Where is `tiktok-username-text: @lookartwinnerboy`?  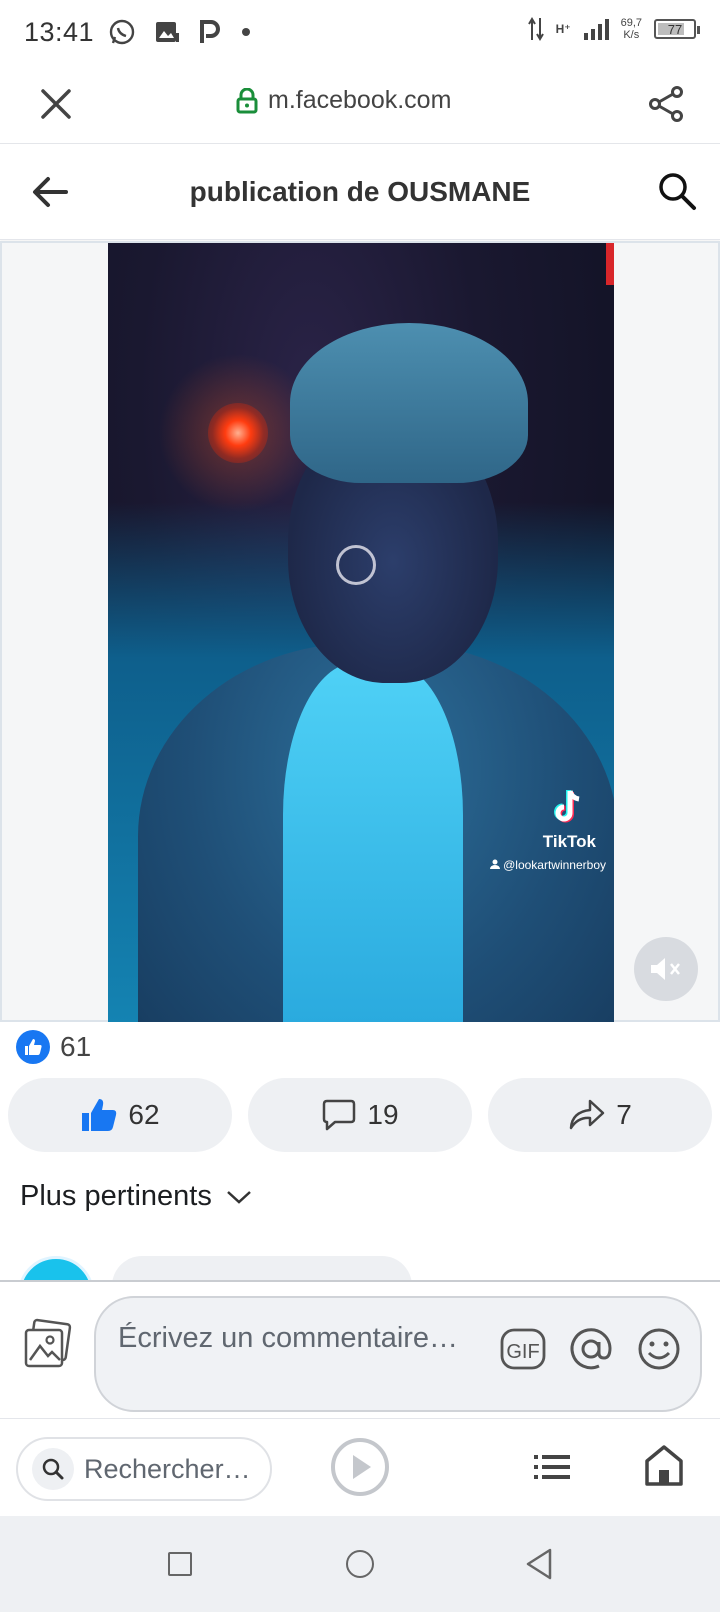 tiktok-username-text: @lookartwinnerboy is located at coordinates (554, 865).